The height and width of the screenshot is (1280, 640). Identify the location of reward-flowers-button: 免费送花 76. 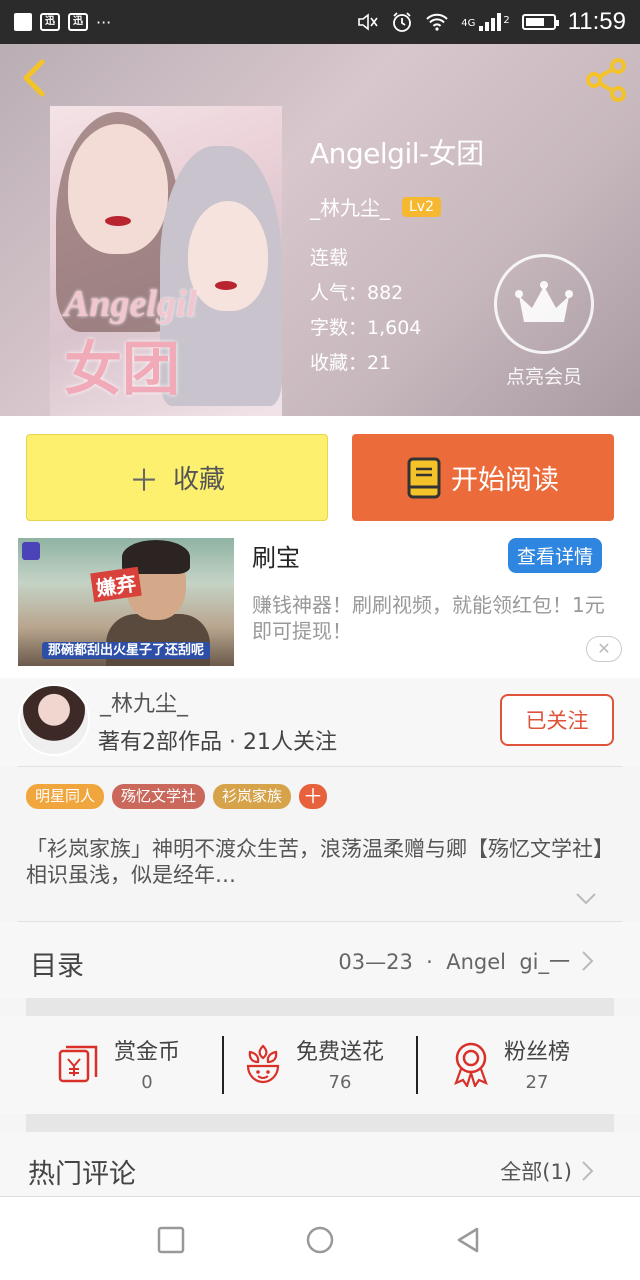
(313, 1063).